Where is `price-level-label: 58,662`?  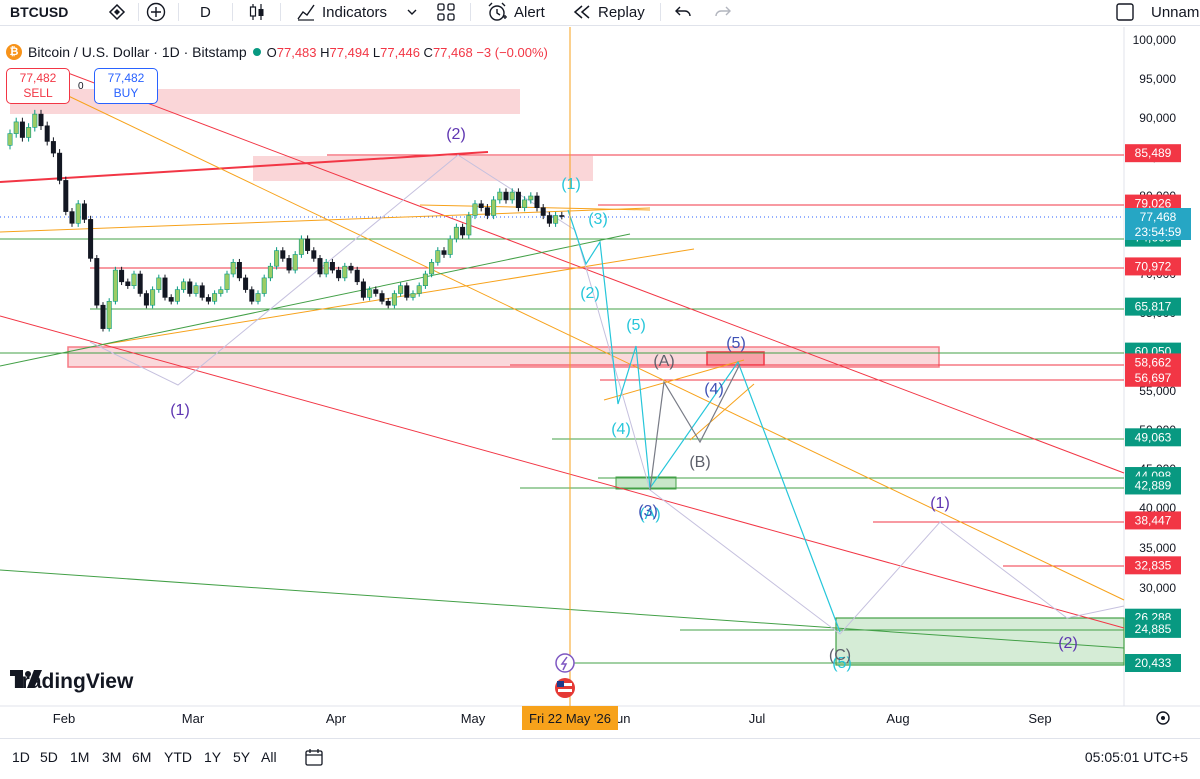 price-level-label: 58,662 is located at coordinates (1153, 362).